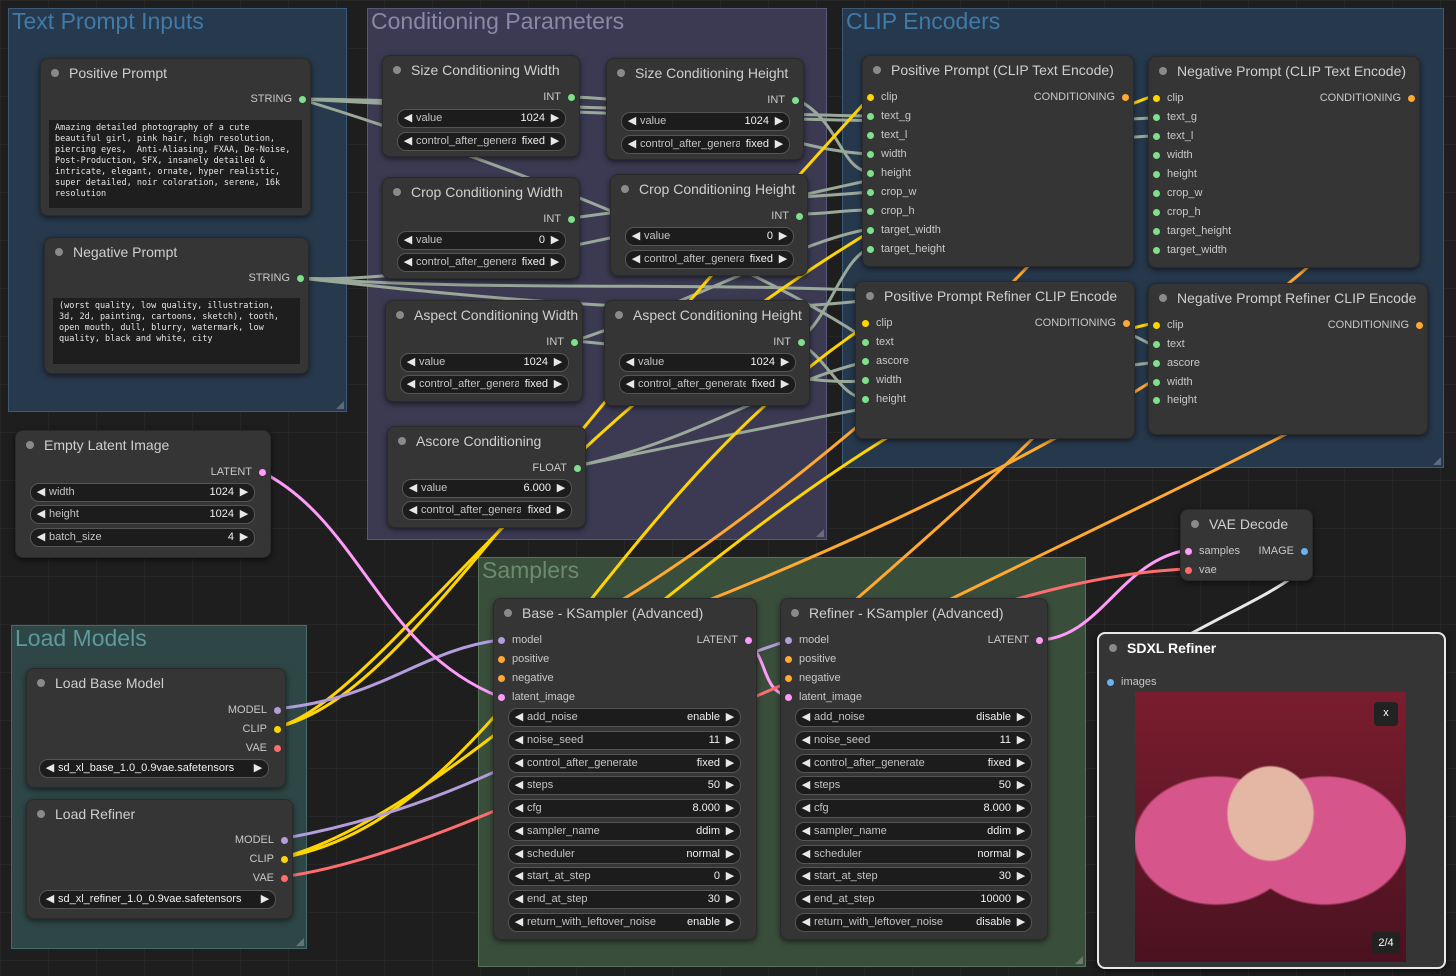 The image size is (1456, 976). What do you see at coordinates (142, 492) in the screenshot?
I see `width-widget: ◀ width 1024 ▶` at bounding box center [142, 492].